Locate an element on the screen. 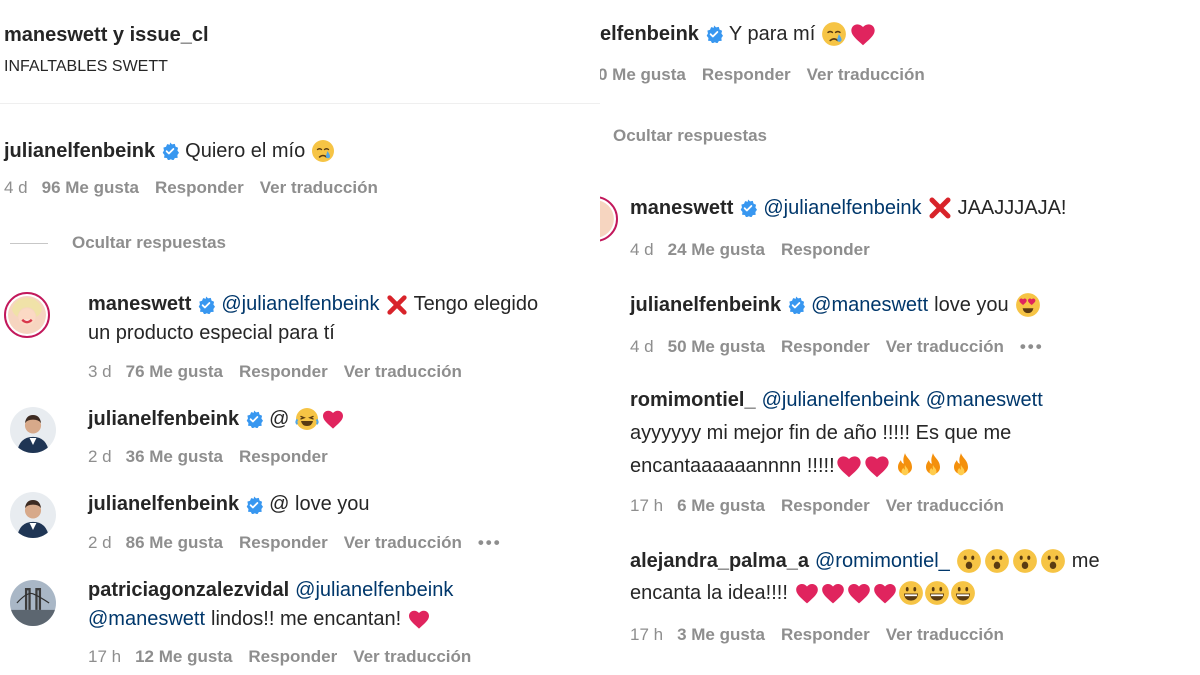 This screenshot has height=675, width=1200. likes-count: 24 Me gusta is located at coordinates (716, 249).